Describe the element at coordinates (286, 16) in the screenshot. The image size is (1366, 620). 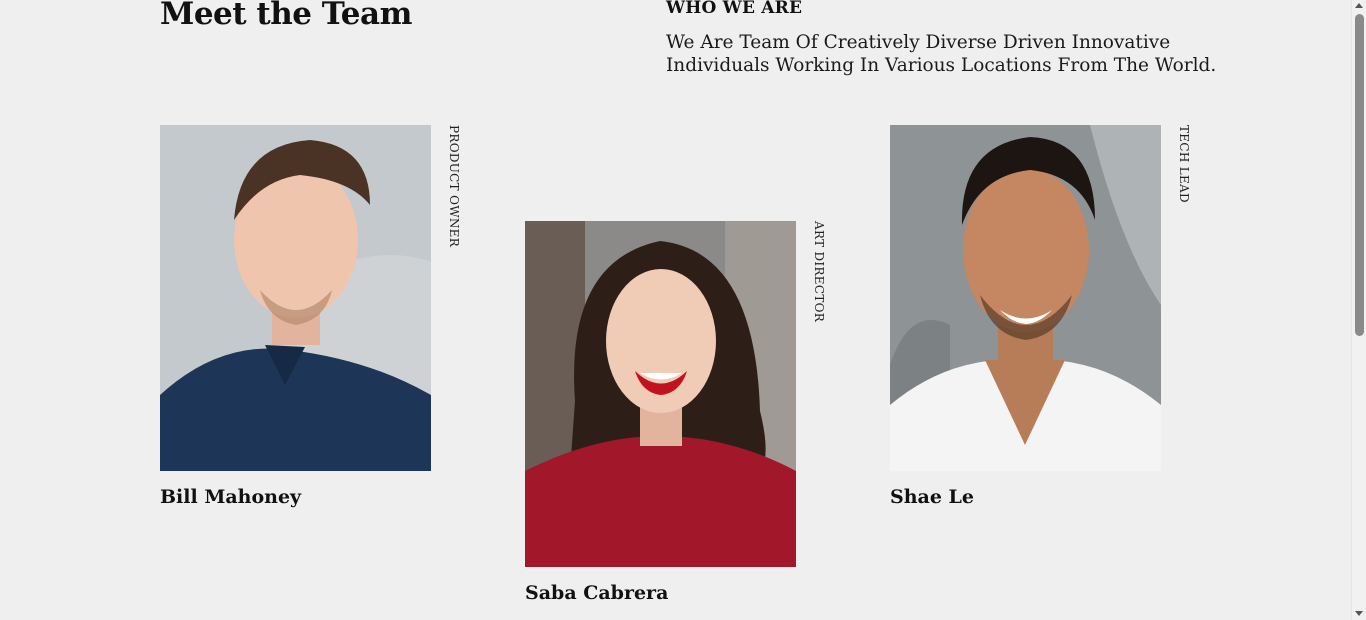
I see `page-title: Meet the Team` at that location.